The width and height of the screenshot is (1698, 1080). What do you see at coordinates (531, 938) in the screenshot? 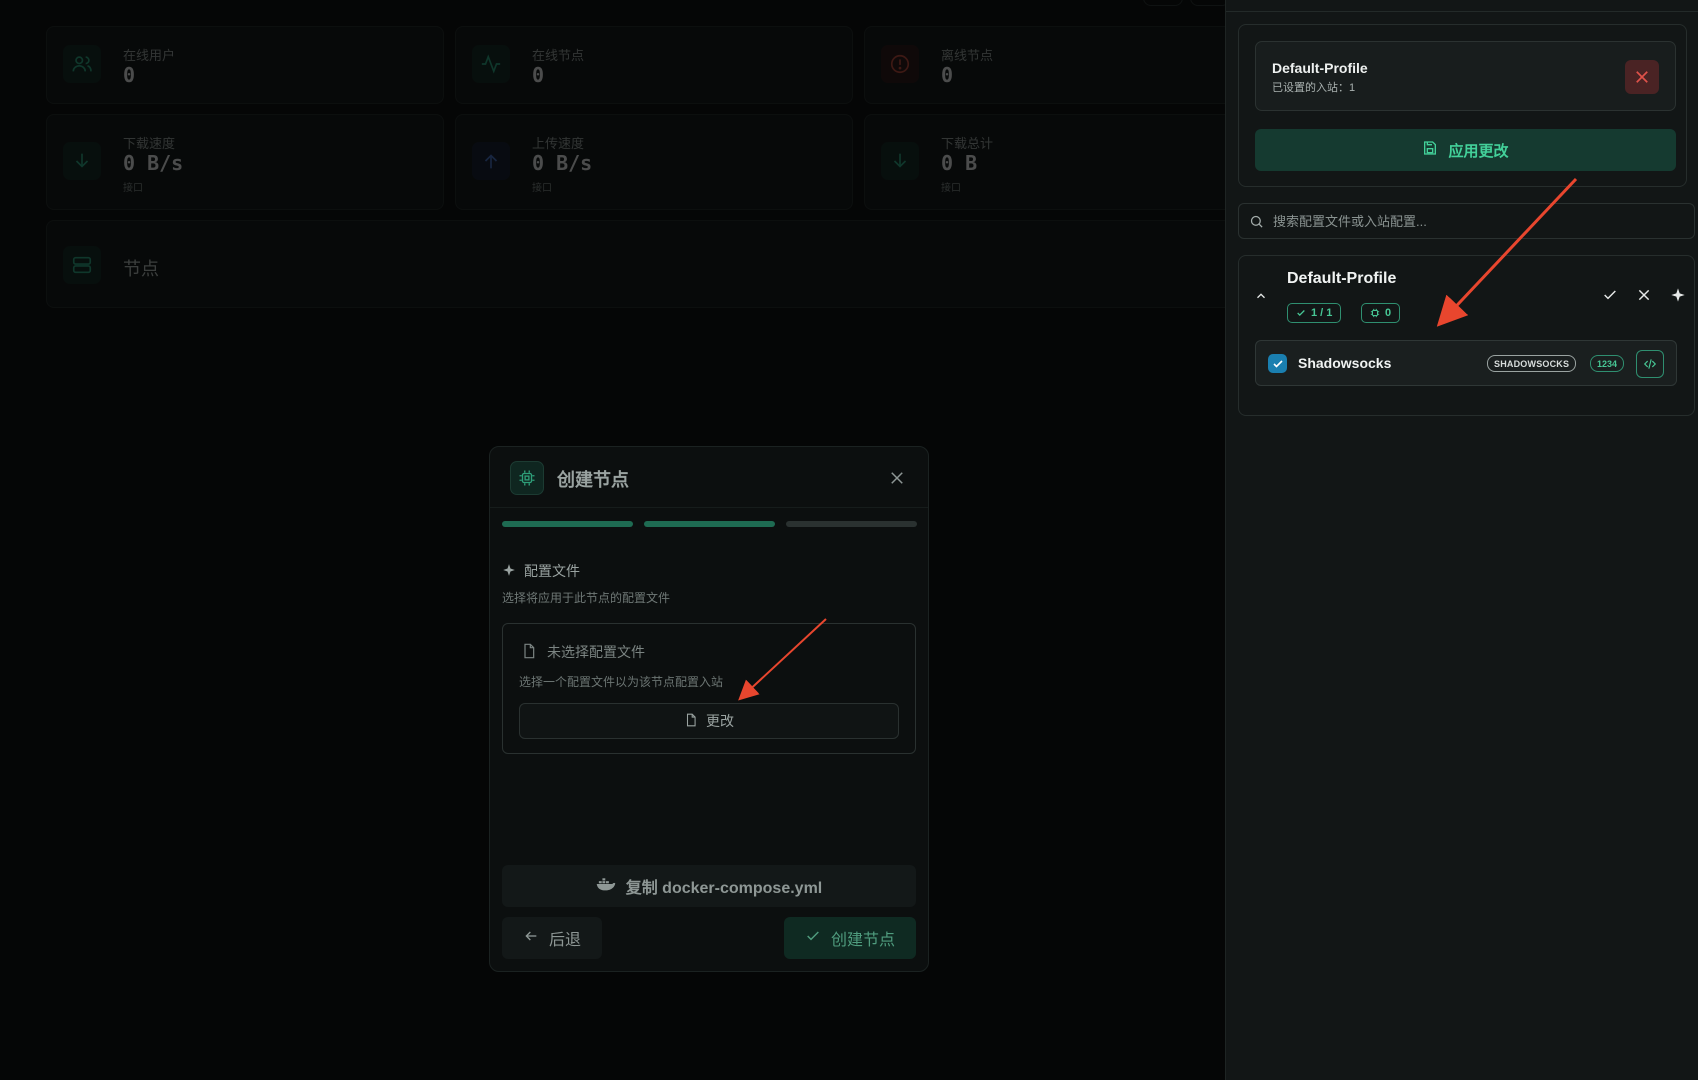
I see `arrow-left-icon` at bounding box center [531, 938].